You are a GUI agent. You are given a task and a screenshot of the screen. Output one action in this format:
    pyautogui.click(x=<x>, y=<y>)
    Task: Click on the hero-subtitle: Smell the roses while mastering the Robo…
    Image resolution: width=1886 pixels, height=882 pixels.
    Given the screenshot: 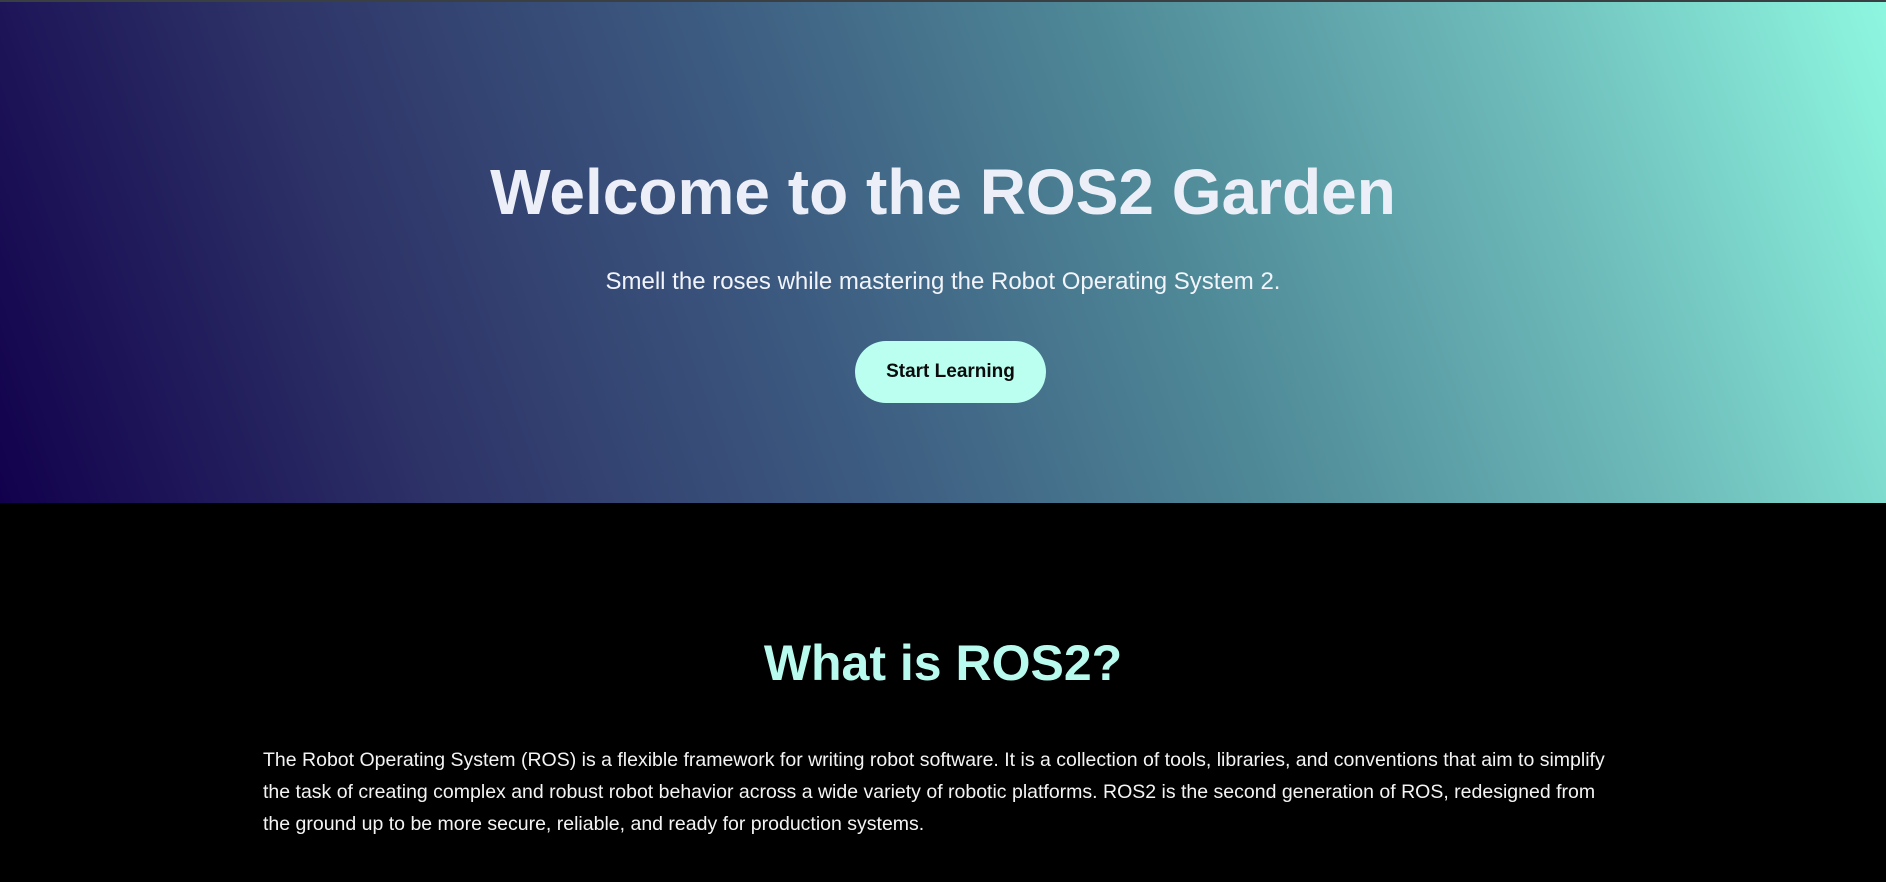 What is the action you would take?
    pyautogui.click(x=943, y=281)
    